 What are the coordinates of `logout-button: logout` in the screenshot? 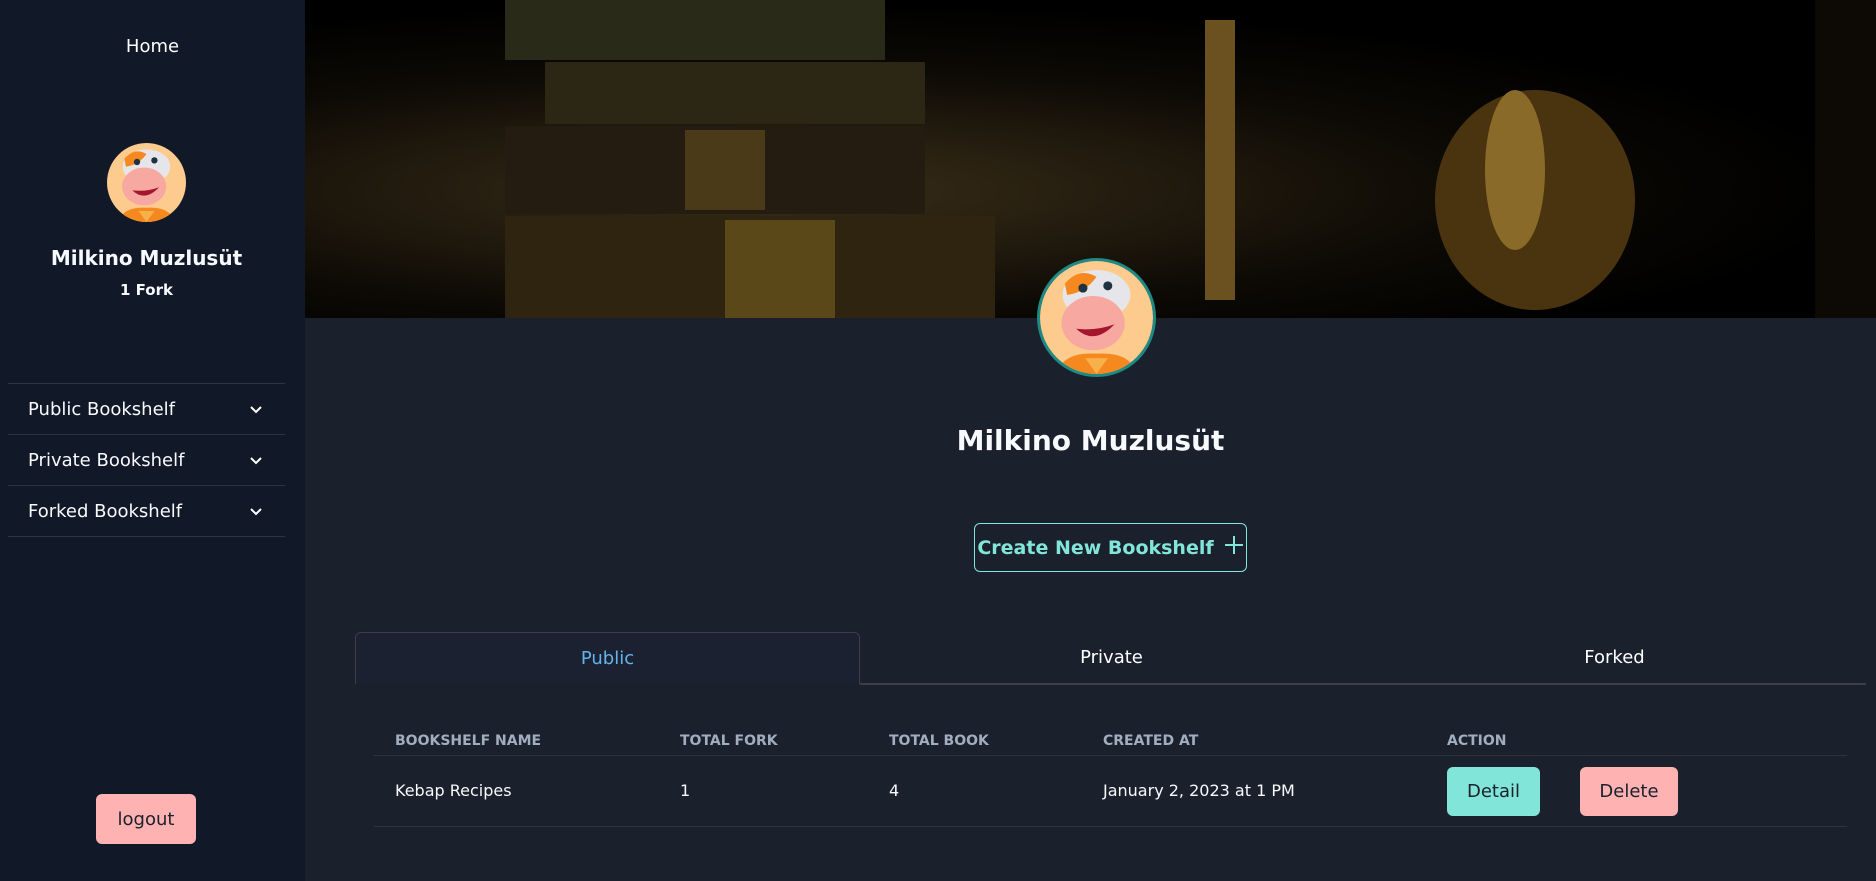 It's located at (146, 819).